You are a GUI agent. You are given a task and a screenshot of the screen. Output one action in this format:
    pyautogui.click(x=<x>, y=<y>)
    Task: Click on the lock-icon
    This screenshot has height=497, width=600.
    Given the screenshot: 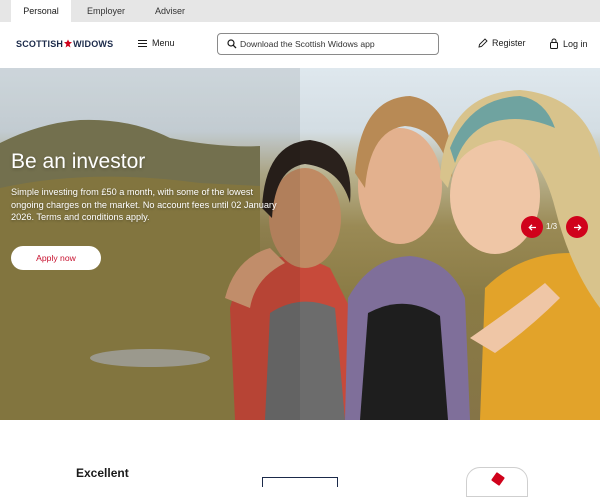 What is the action you would take?
    pyautogui.click(x=554, y=43)
    